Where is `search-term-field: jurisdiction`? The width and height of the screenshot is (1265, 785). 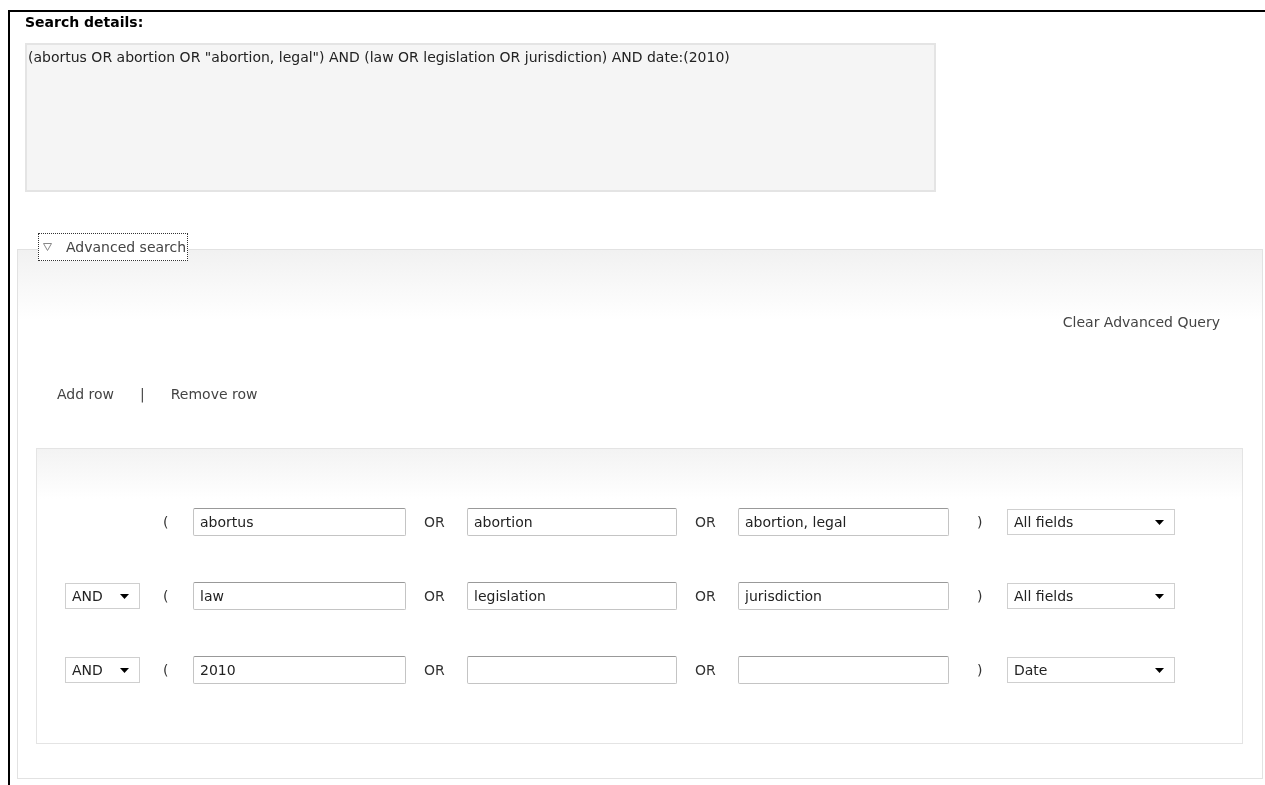
search-term-field: jurisdiction is located at coordinates (843, 596).